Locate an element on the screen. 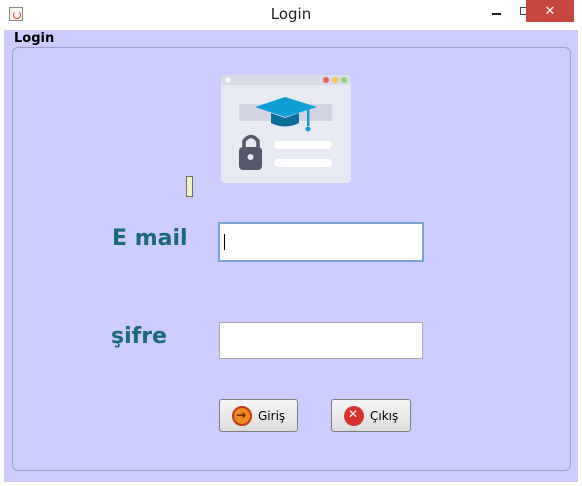  login-button-label: Giriş is located at coordinates (272, 415).